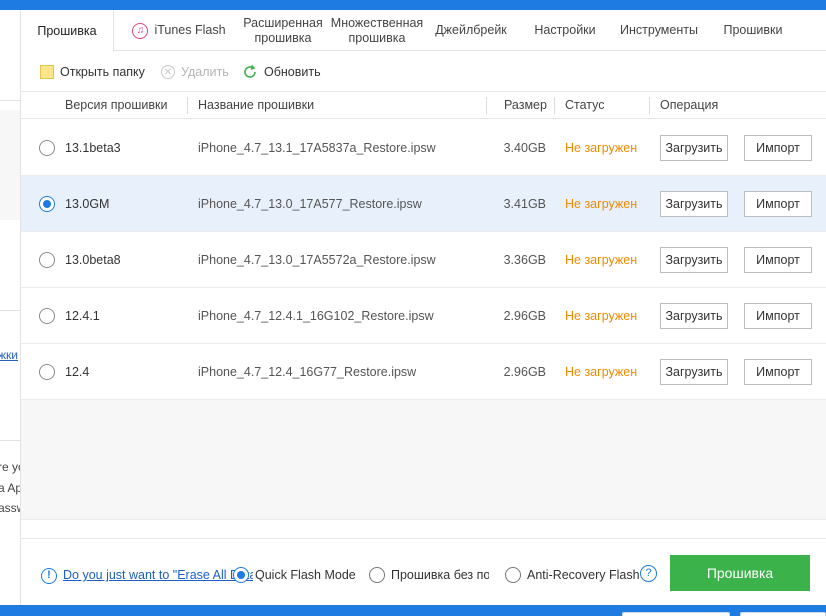 Image resolution: width=826 pixels, height=616 pixels. Describe the element at coordinates (440, 575) in the screenshot. I see `flash-without-data-loss-label: Прошивка без потери данных` at that location.